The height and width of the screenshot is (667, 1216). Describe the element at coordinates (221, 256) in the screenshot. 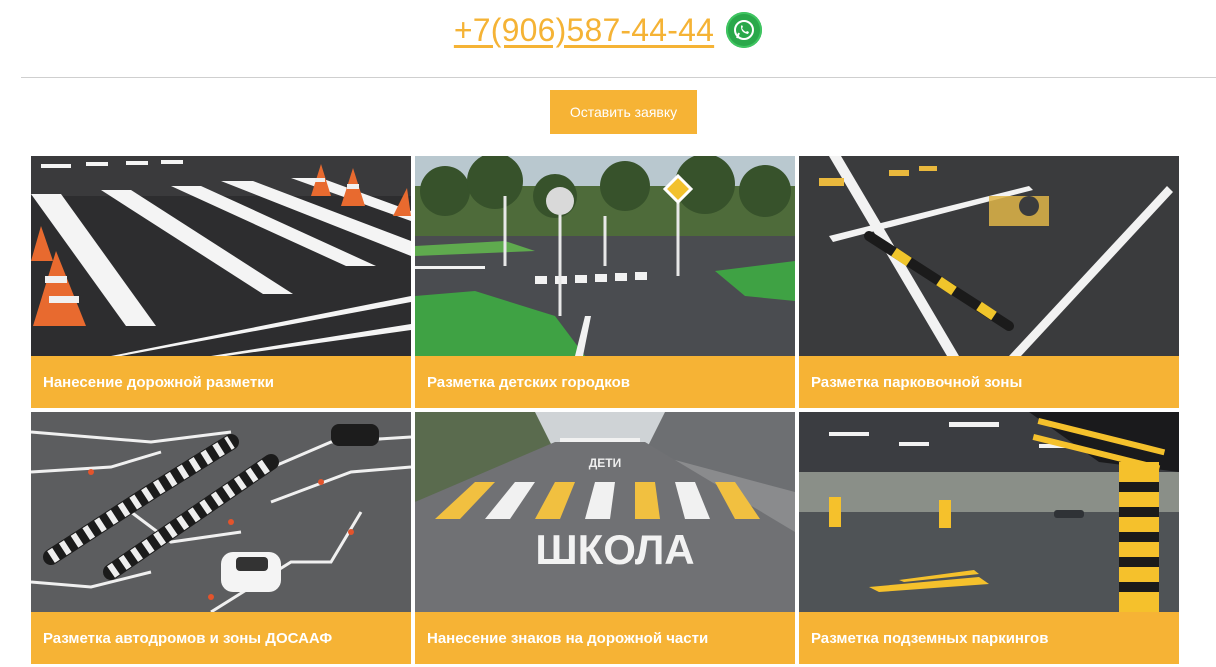

I see `crosswalk-photo` at that location.